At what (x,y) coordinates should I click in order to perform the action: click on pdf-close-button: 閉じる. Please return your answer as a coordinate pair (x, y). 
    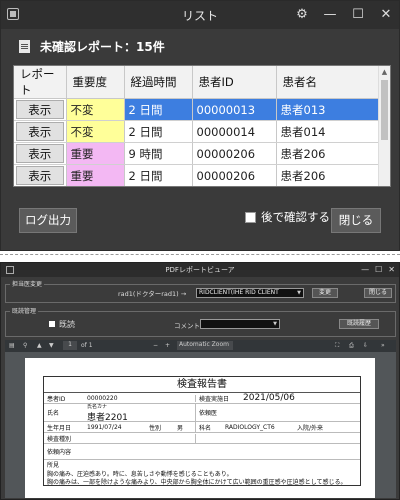
    Looking at the image, I should click on (378, 293).